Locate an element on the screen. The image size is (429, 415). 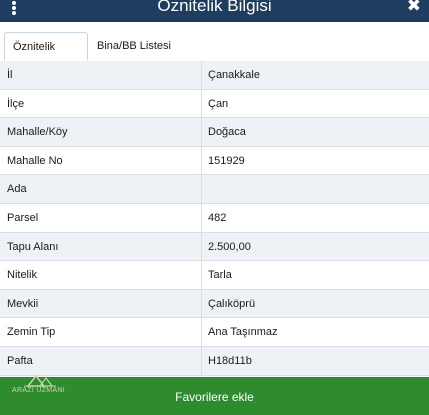
row-value: Çanakkale is located at coordinates (234, 75).